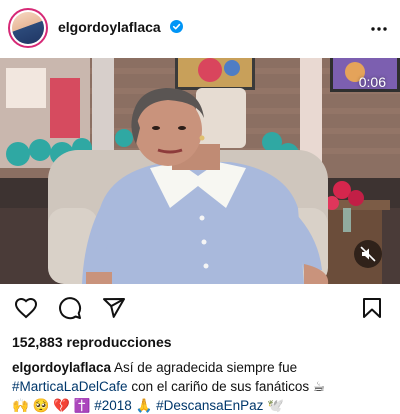 The width and height of the screenshot is (400, 414). I want to click on caption-emojis: 🙌 🥺 💔 ✝️, so click(53, 405).